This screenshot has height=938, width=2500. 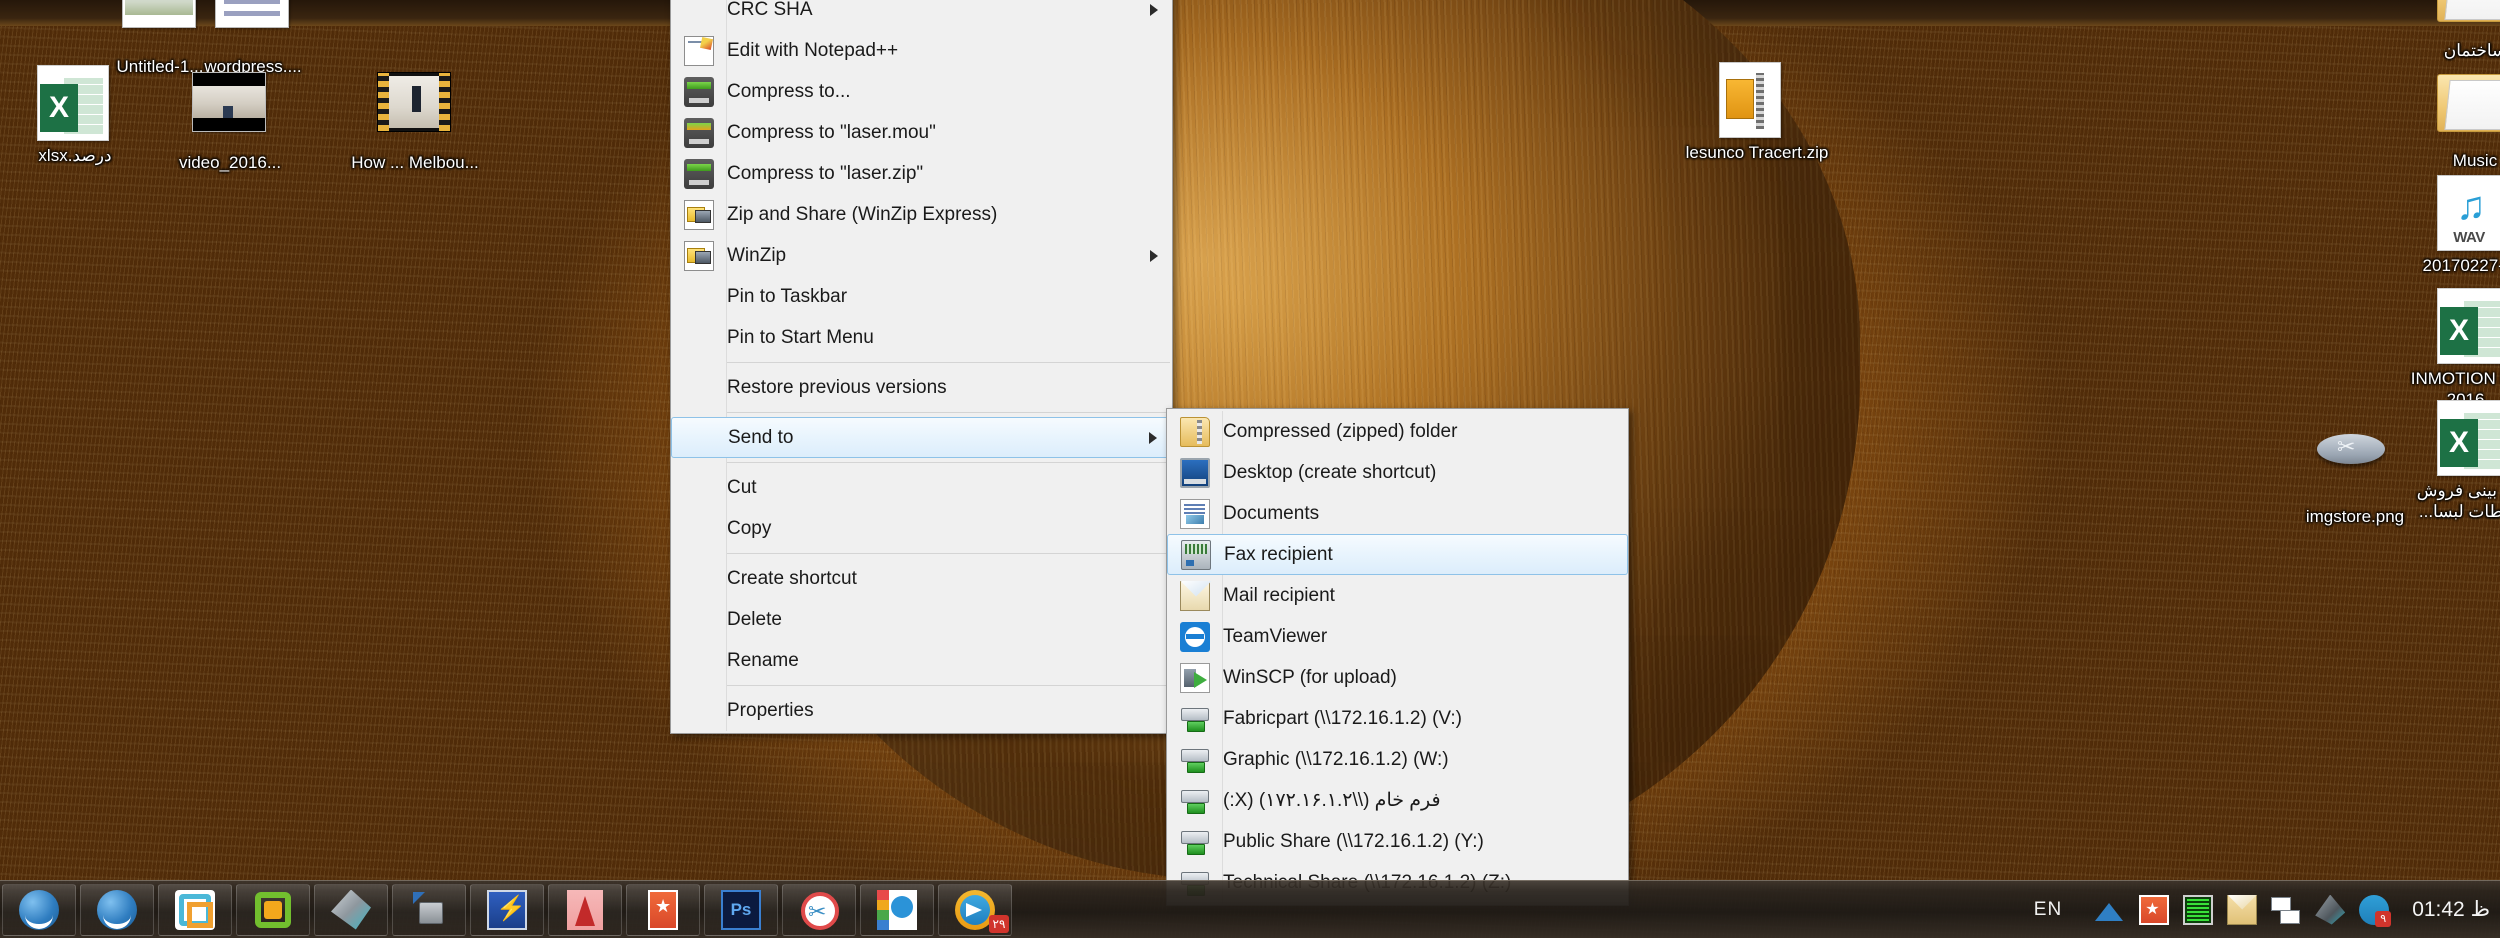 What do you see at coordinates (757, 255) in the screenshot?
I see `context-menu-item-label: WinZip` at bounding box center [757, 255].